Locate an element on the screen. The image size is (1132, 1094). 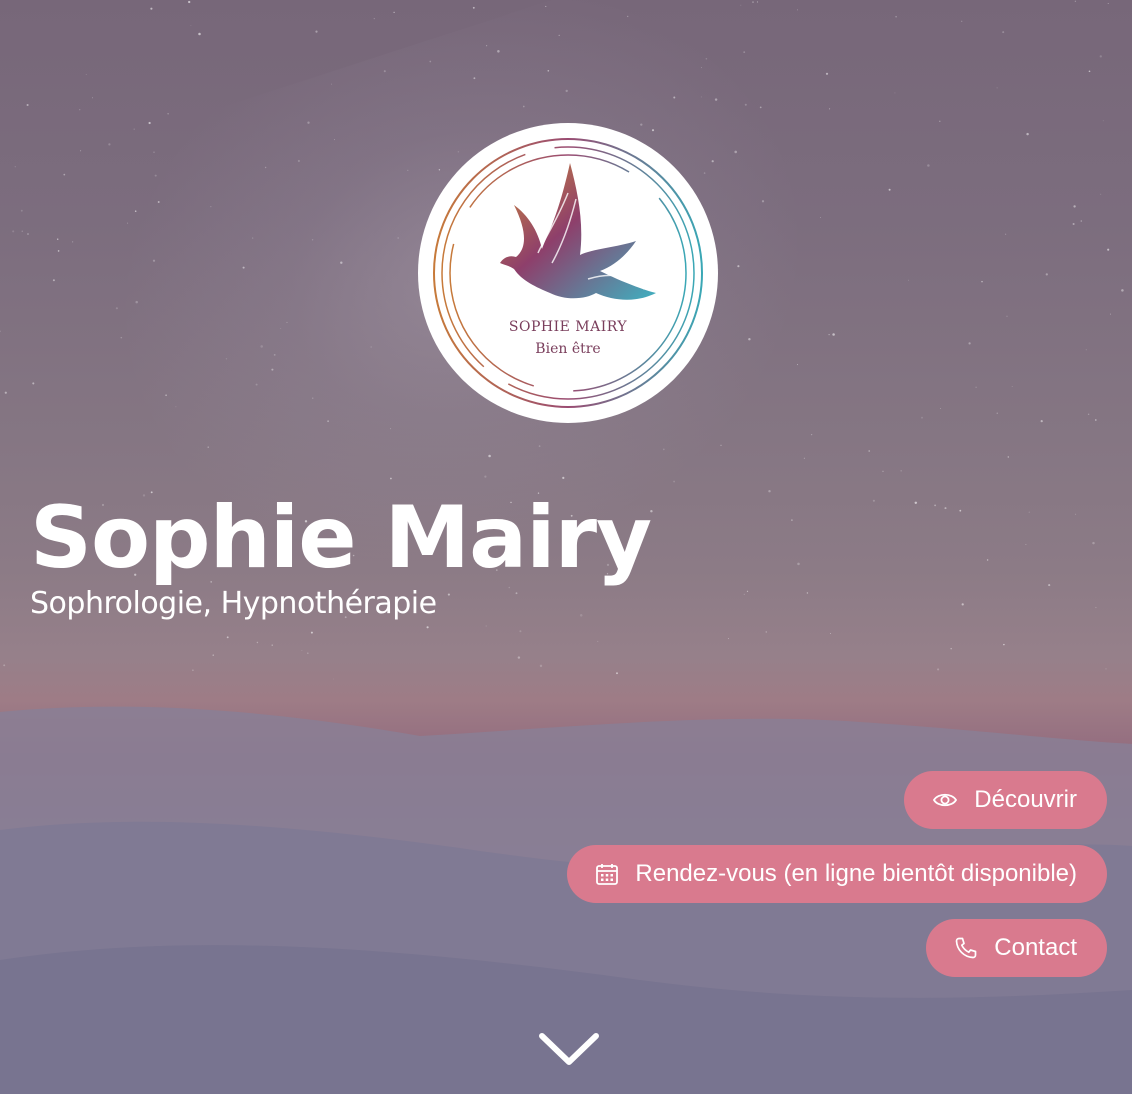
dove-icon is located at coordinates (568, 273).